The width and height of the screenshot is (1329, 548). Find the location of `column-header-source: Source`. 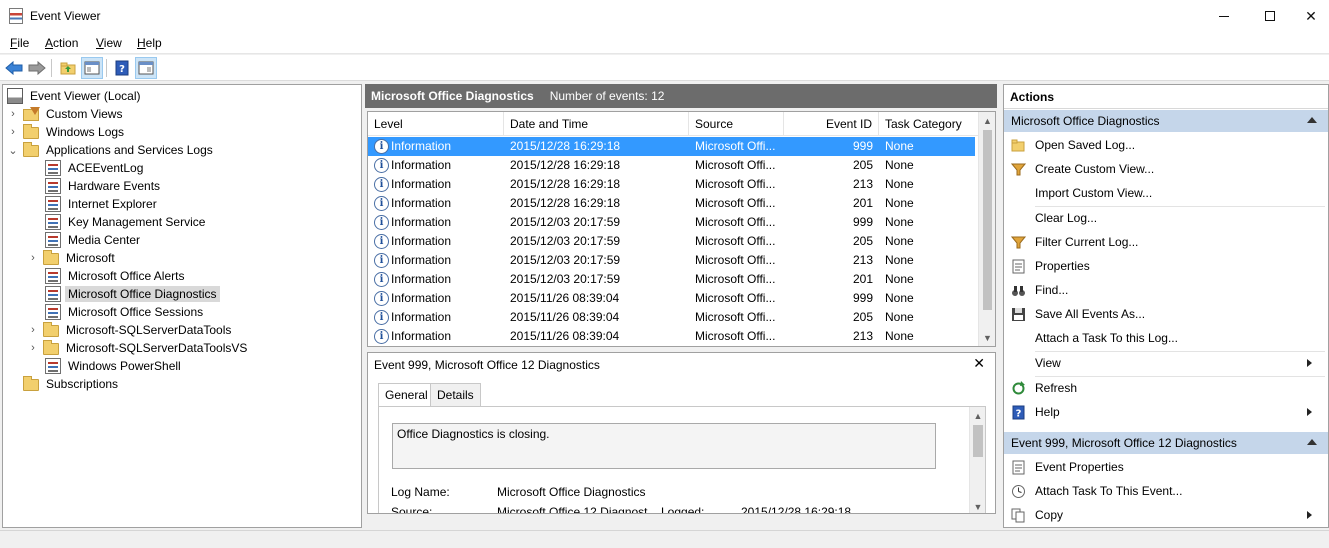

column-header-source: Source is located at coordinates (736, 124).